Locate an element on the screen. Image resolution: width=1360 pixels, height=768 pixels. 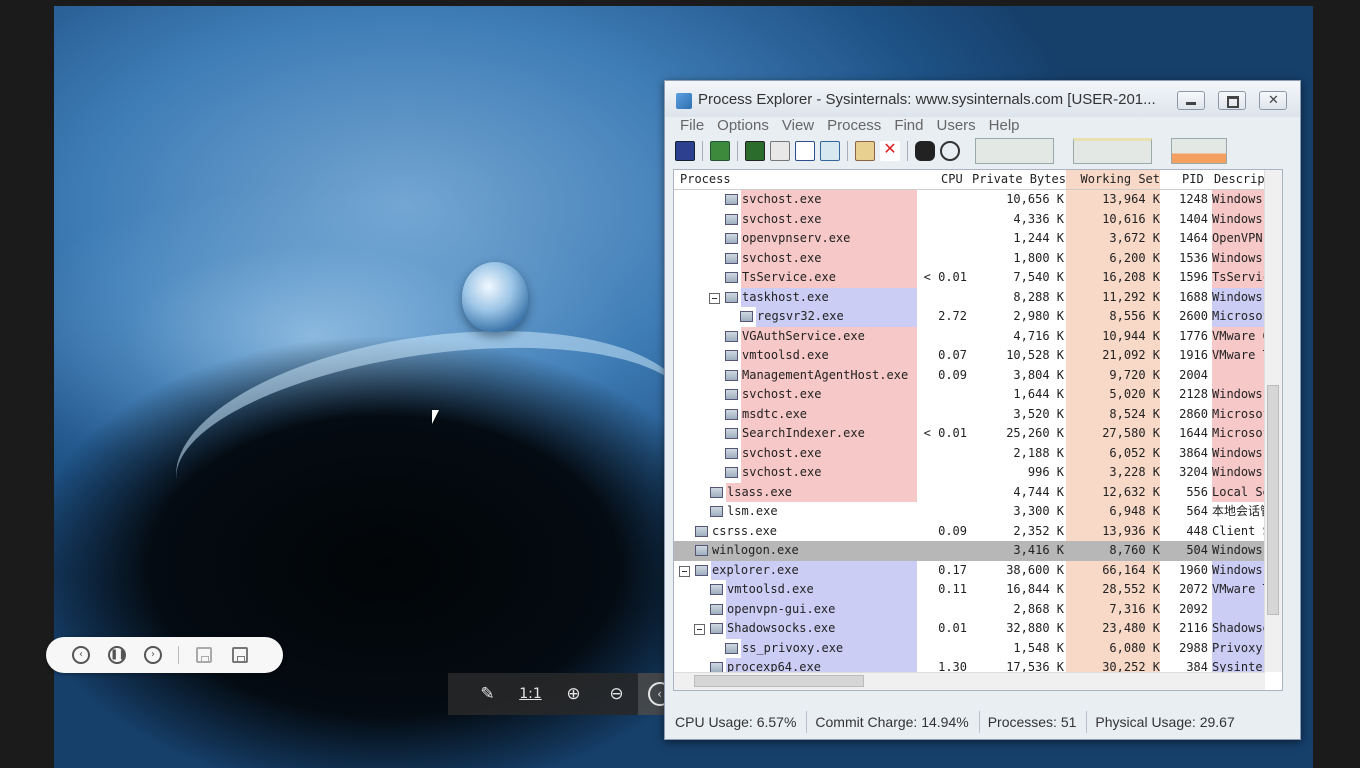
process-working-set: 3,672 K is located at coordinates (1113, 239).